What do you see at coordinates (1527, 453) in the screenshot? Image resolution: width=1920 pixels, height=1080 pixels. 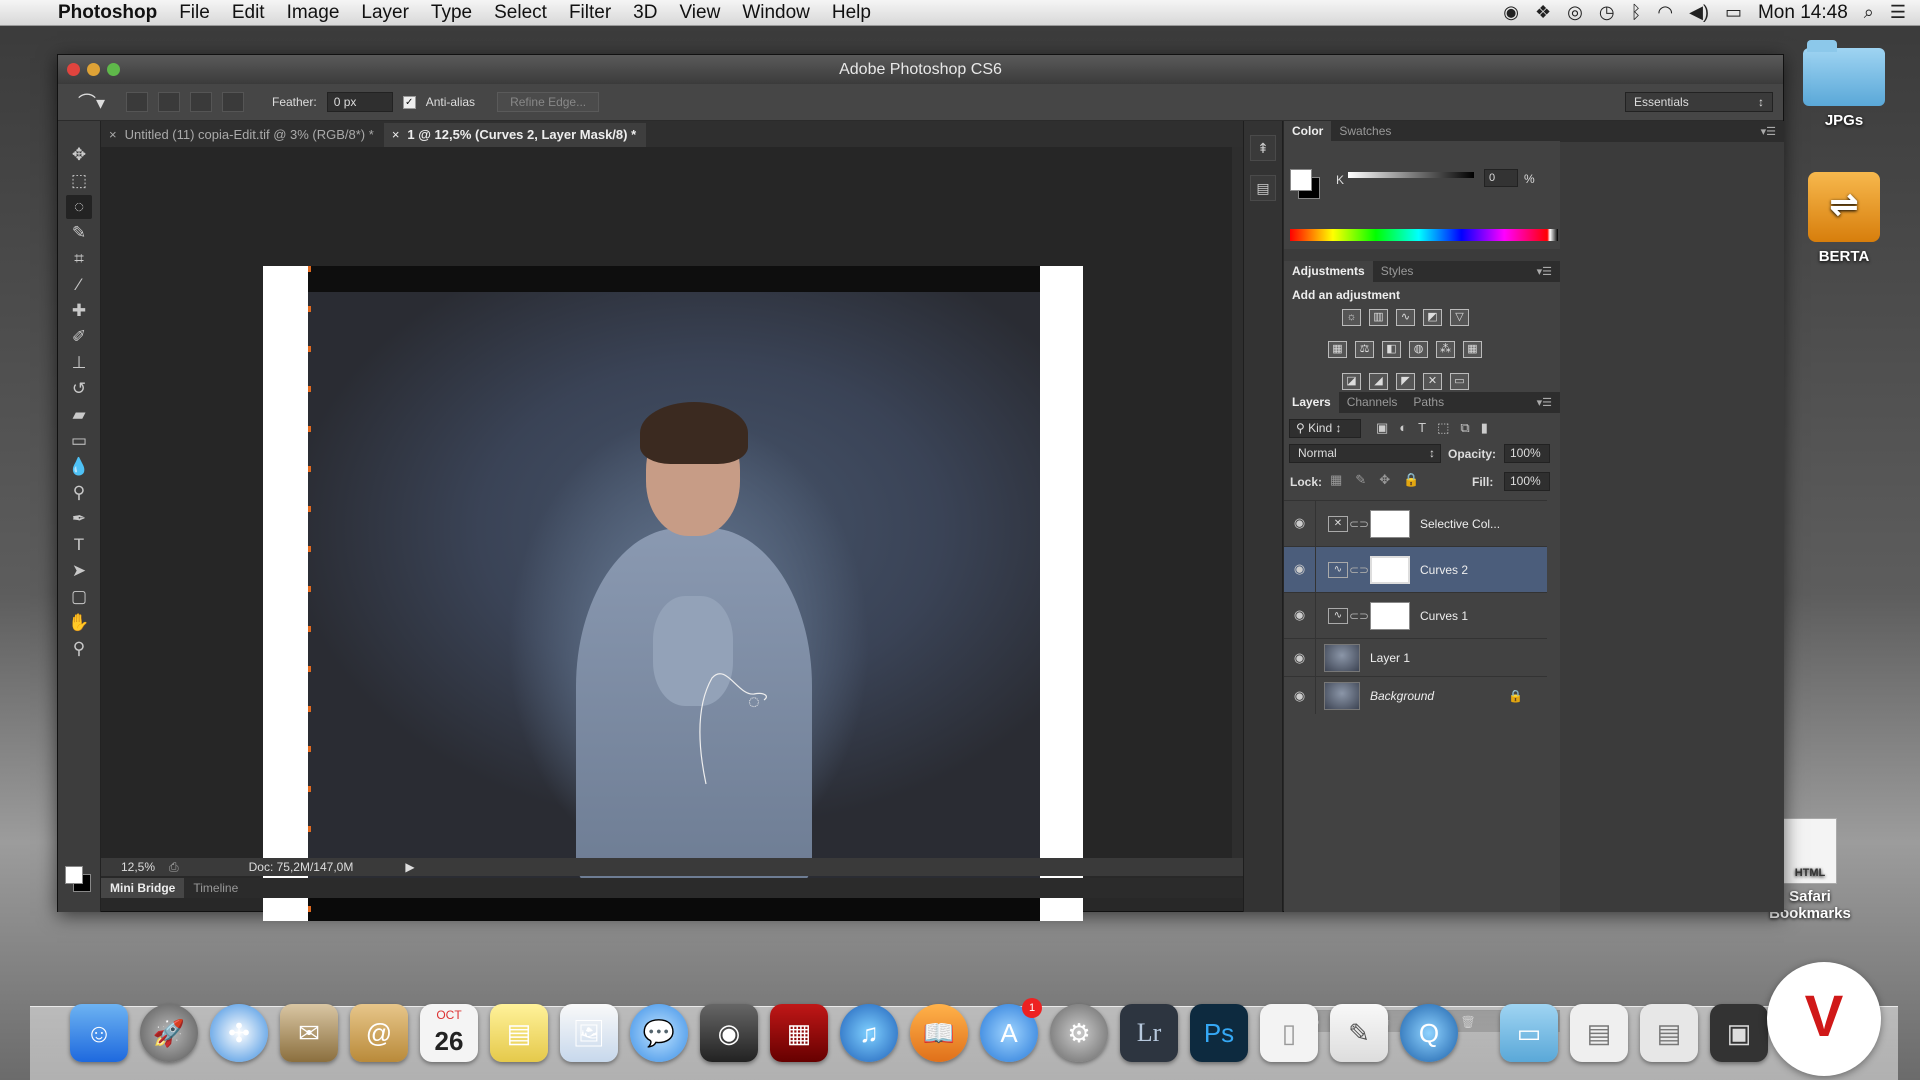 I see `opacity-input: 100%` at bounding box center [1527, 453].